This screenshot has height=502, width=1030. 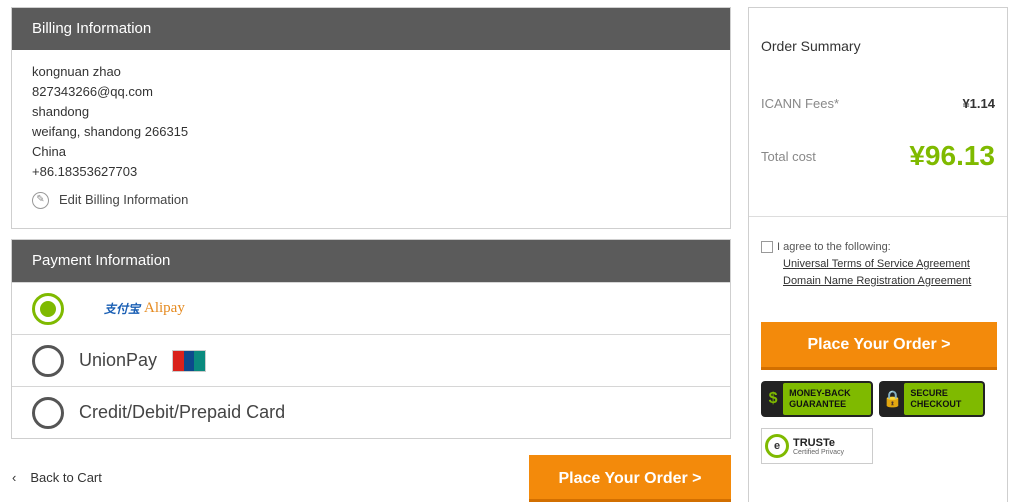 I want to click on card-radio, so click(x=48, y=412).